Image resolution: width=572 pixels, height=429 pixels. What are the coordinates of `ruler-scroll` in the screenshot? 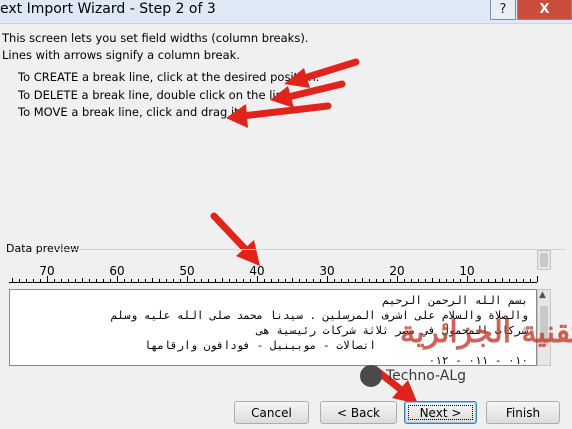 It's located at (544, 260).